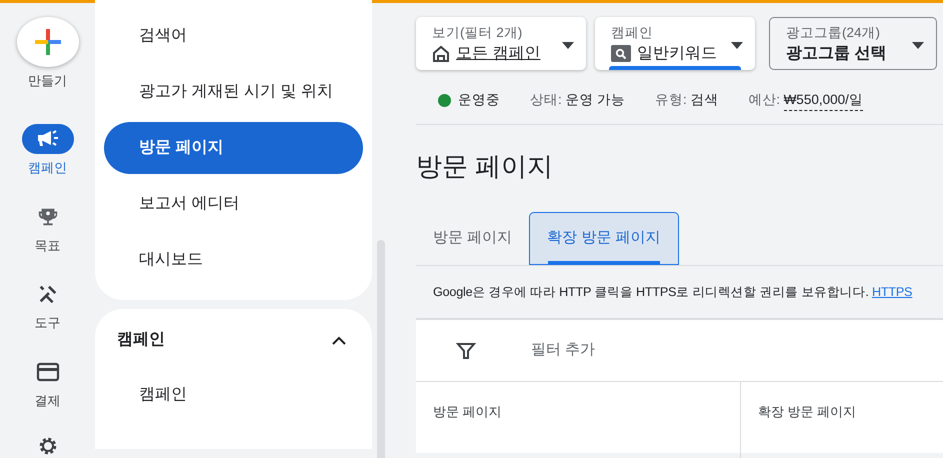 This screenshot has height=458, width=943. I want to click on add-filter-button: 필터 추가, so click(509, 350).